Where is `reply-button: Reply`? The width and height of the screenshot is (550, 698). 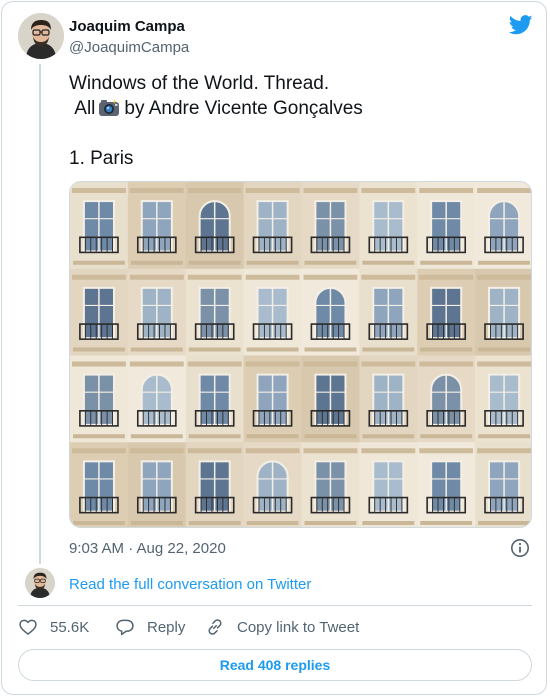
reply-button: Reply is located at coordinates (150, 627).